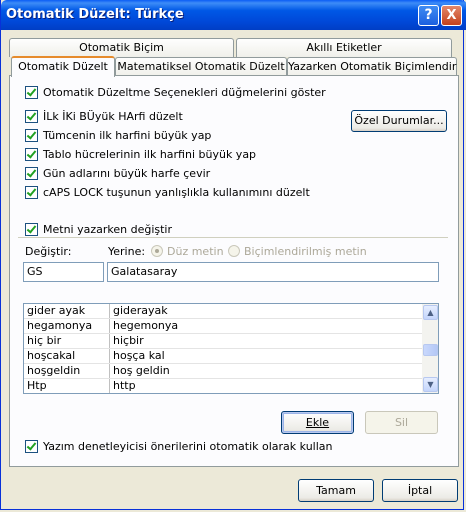 The width and height of the screenshot is (466, 512). Describe the element at coordinates (233, 15) in the screenshot. I see `title-bar: Otomatik Düzelt: Türkçe ? X` at that location.